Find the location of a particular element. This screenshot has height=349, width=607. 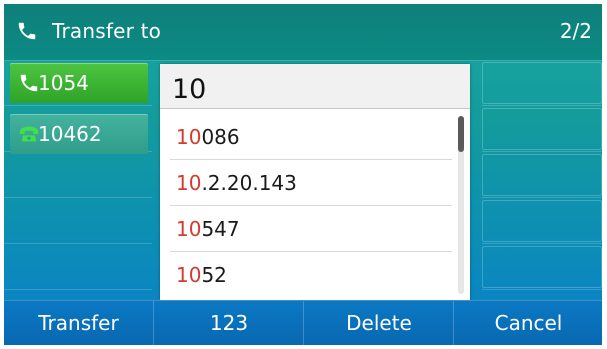

line-key-10462: 10462 is located at coordinates (79, 134).